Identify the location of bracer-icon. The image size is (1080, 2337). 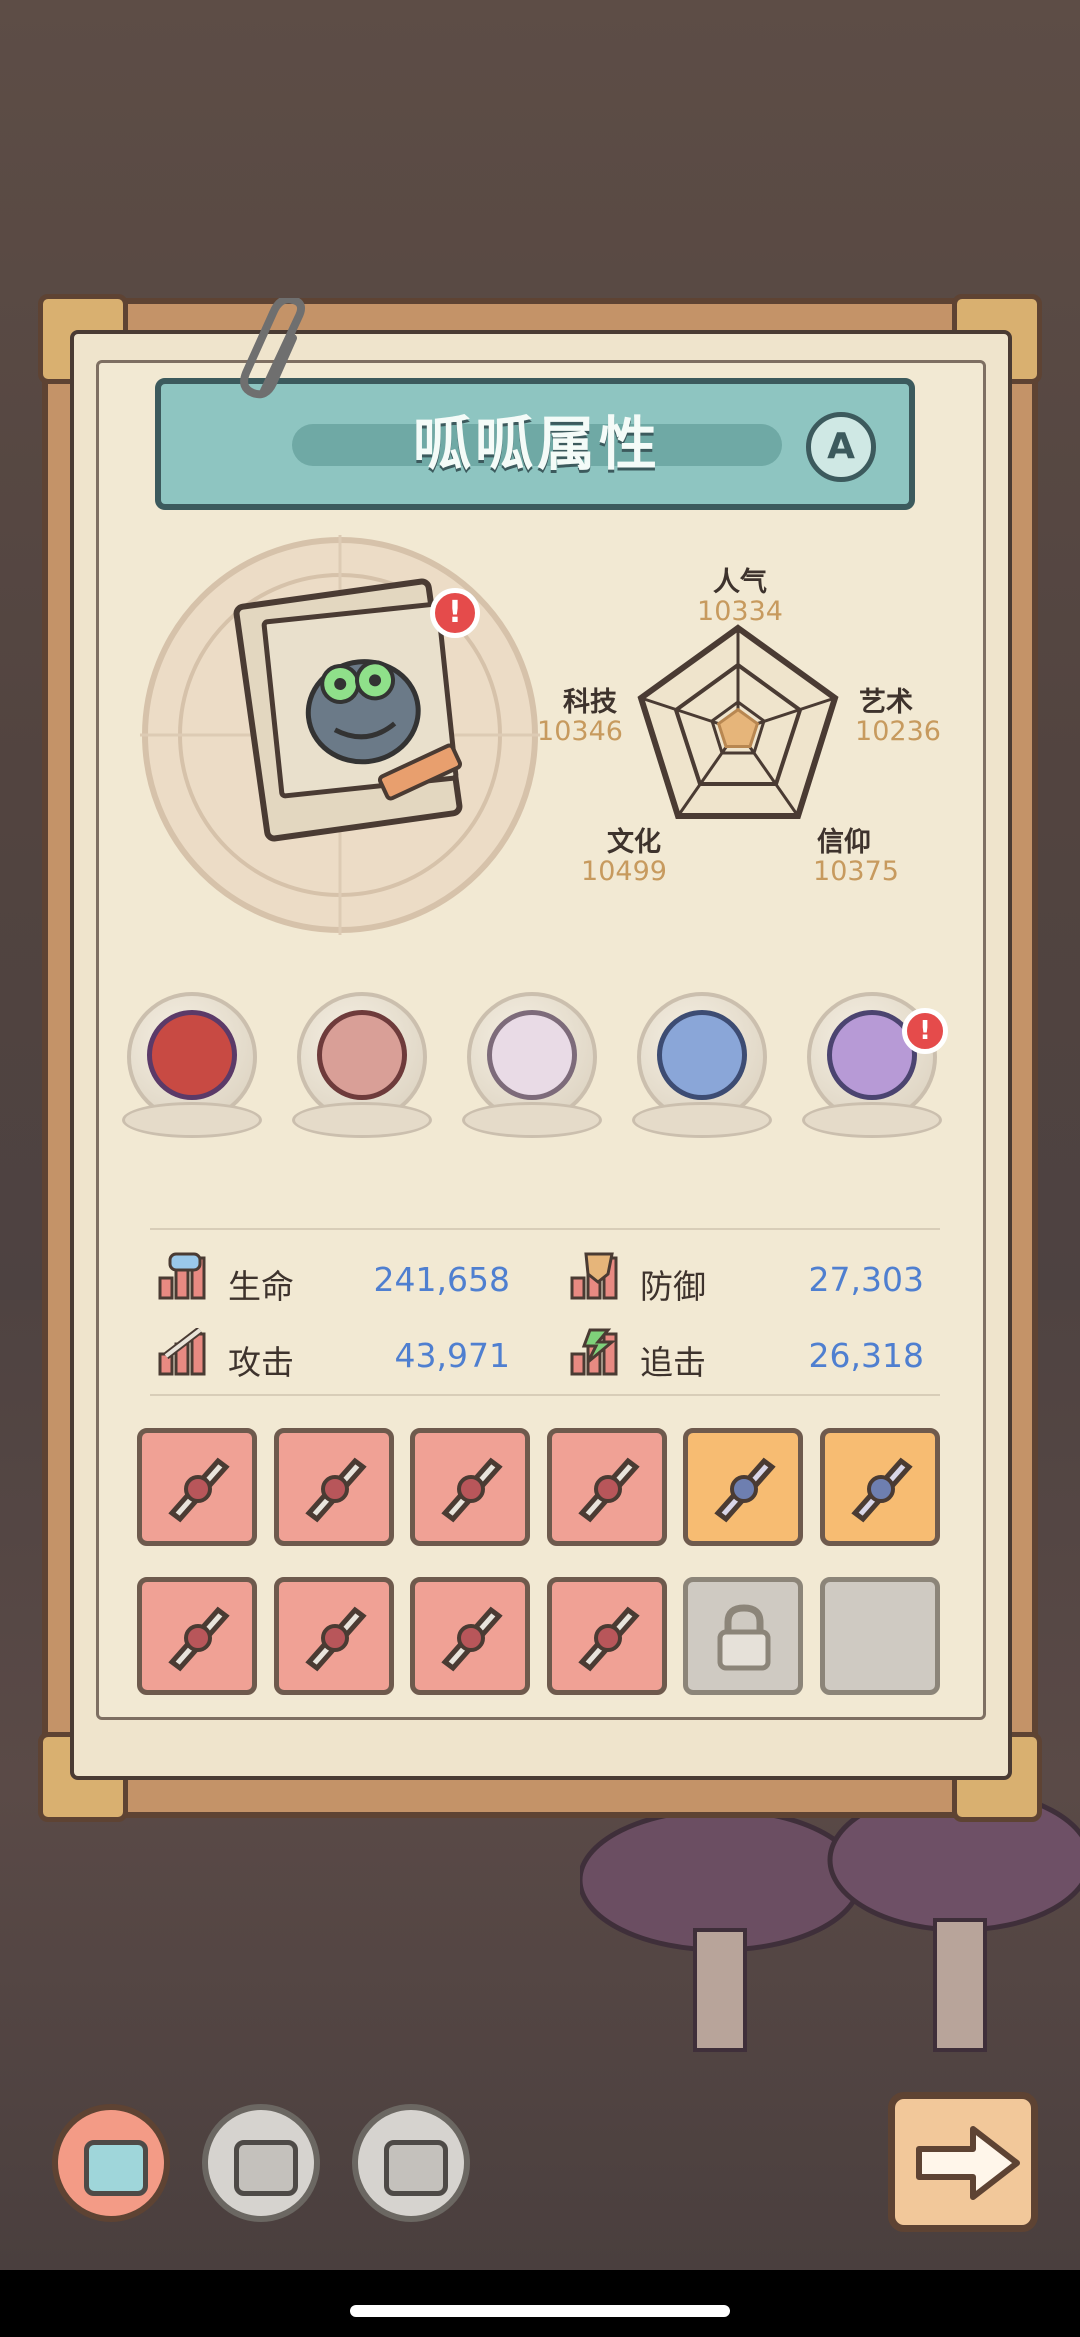
(745, 1490).